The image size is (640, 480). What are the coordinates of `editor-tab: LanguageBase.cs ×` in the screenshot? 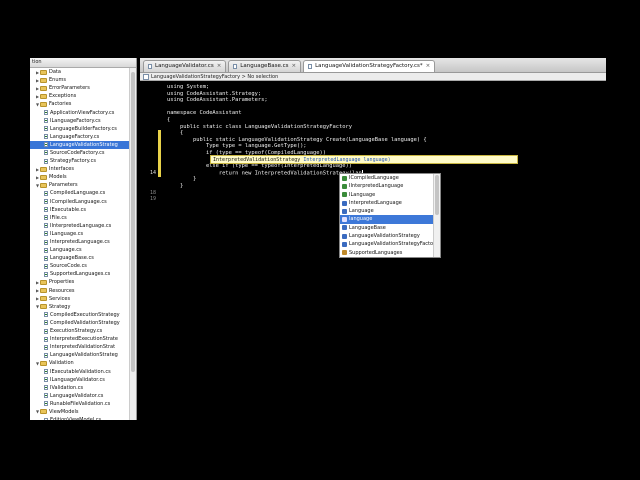 It's located at (265, 66).